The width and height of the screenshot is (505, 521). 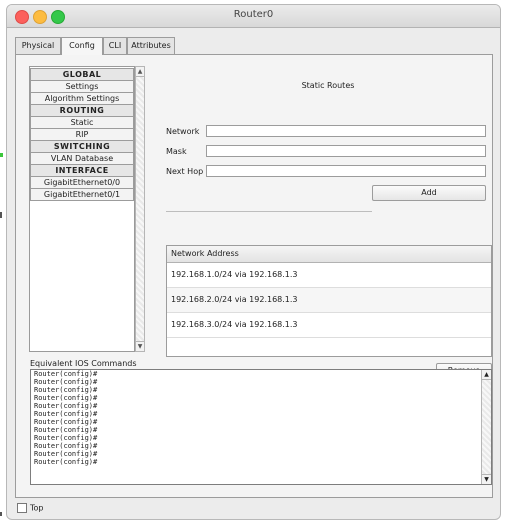 What do you see at coordinates (1, 155) in the screenshot?
I see `edge-indicator` at bounding box center [1, 155].